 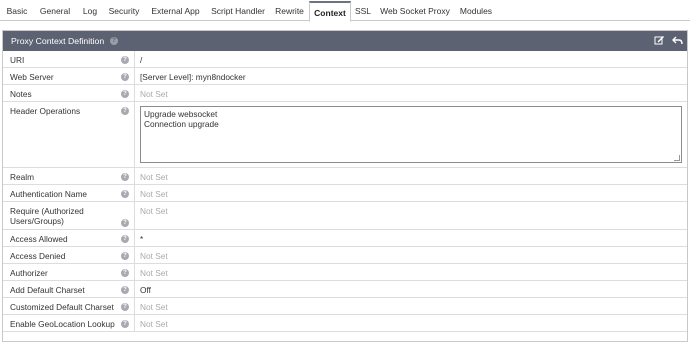 What do you see at coordinates (45, 111) in the screenshot?
I see `row-label: Header Operations` at bounding box center [45, 111].